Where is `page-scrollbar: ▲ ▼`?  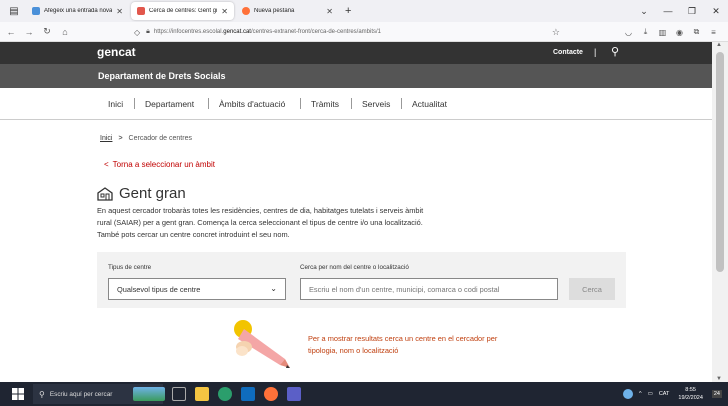
page-scrollbar: ▲ ▼ is located at coordinates (720, 212).